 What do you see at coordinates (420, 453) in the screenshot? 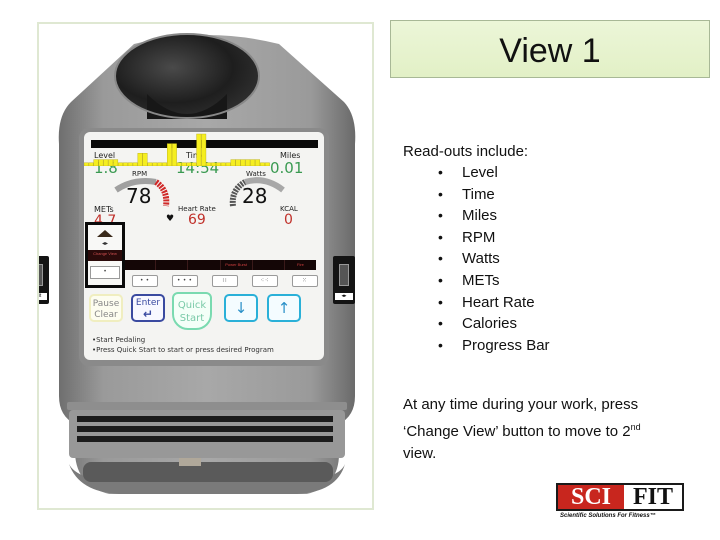
I see `note-text-end: view.` at bounding box center [420, 453].